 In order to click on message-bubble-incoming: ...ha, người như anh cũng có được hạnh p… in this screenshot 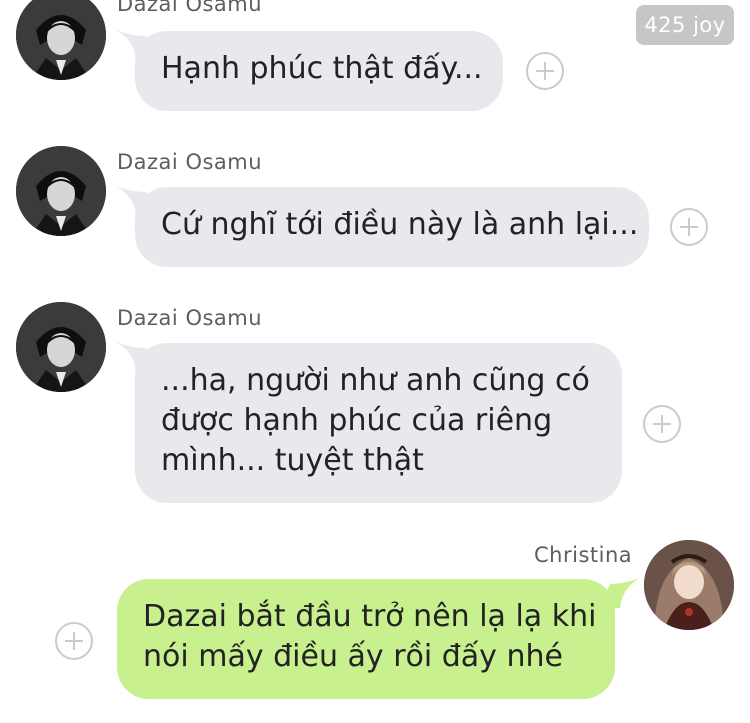, I will do `click(378, 423)`.